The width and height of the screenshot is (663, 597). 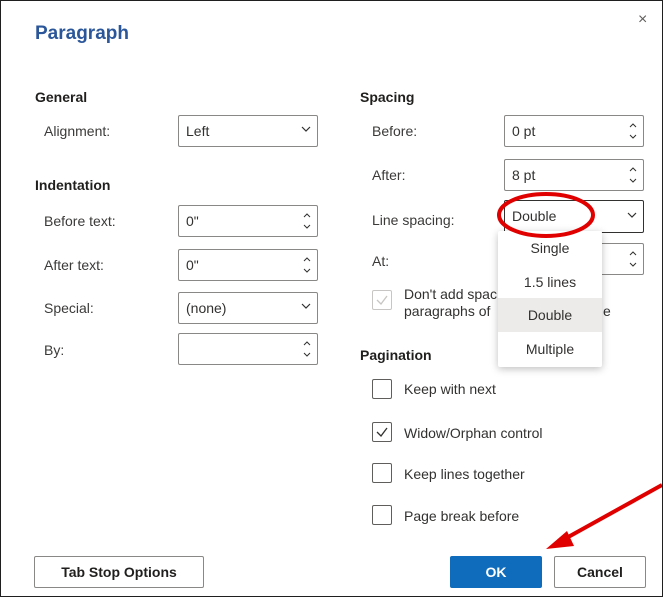 I want to click on annotation-overlay, so click(x=579, y=370).